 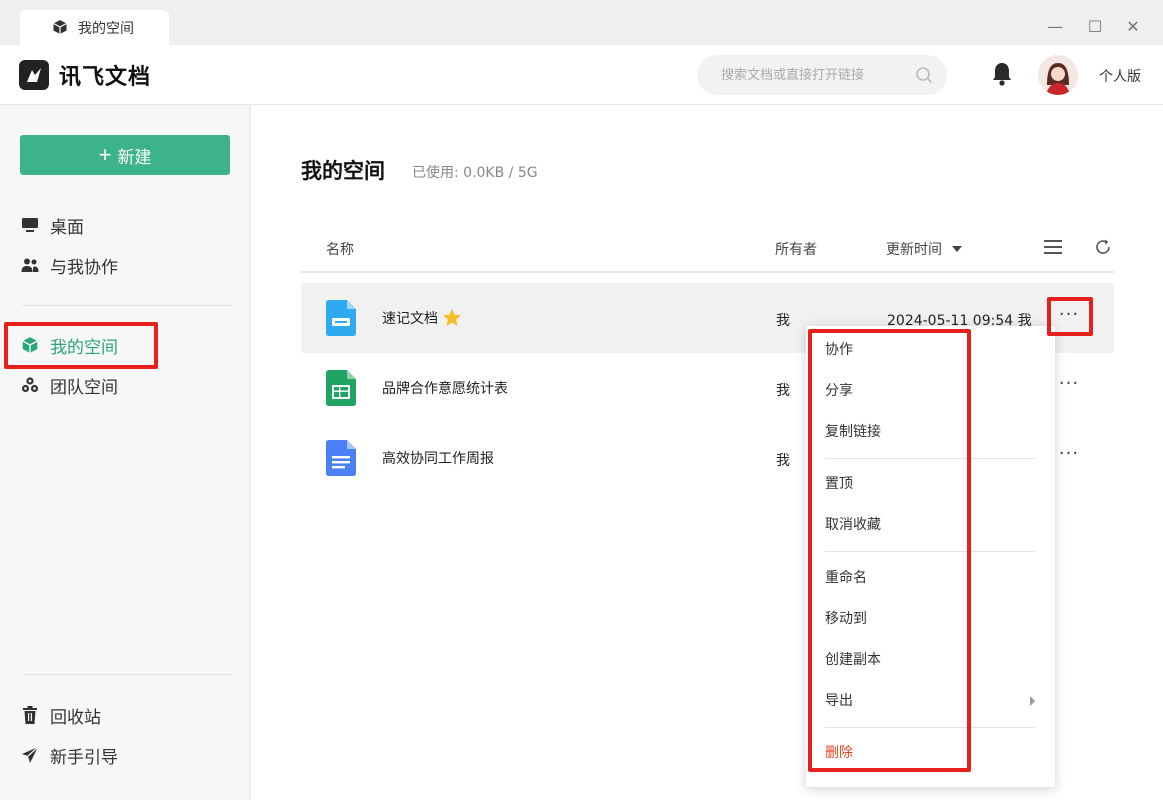 What do you see at coordinates (452, 318) in the screenshot?
I see `star-icon` at bounding box center [452, 318].